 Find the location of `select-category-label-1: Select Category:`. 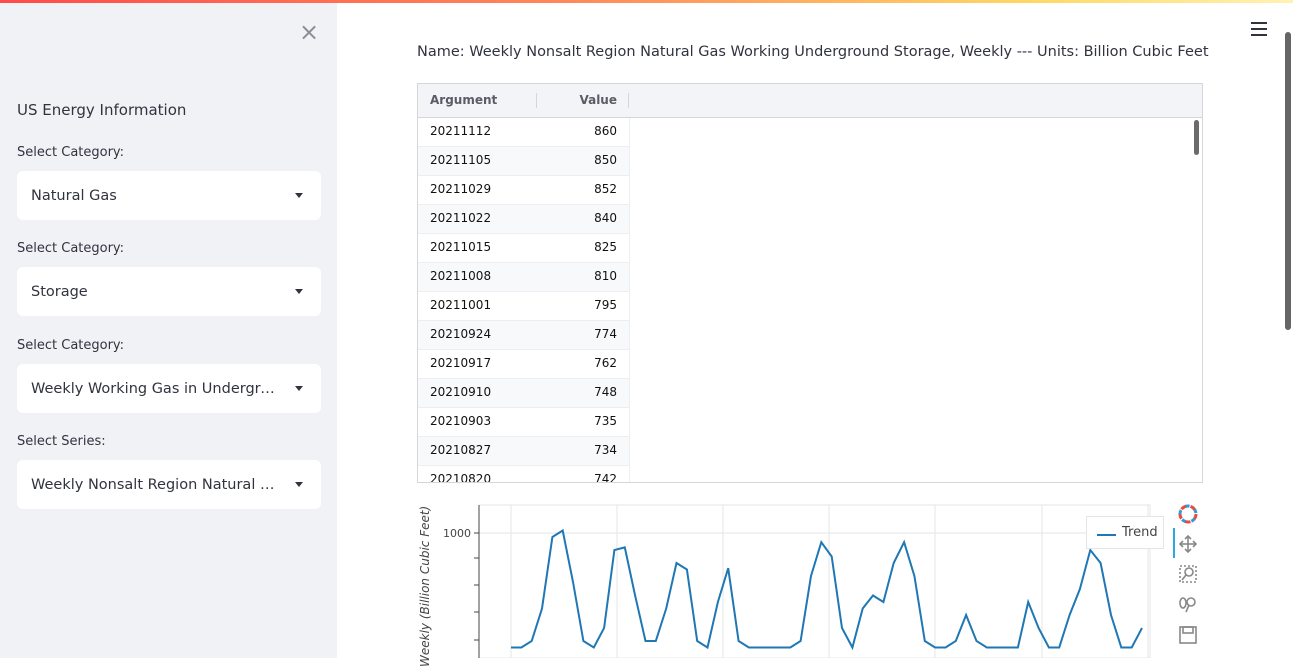

select-category-label-1: Select Category: is located at coordinates (71, 152).